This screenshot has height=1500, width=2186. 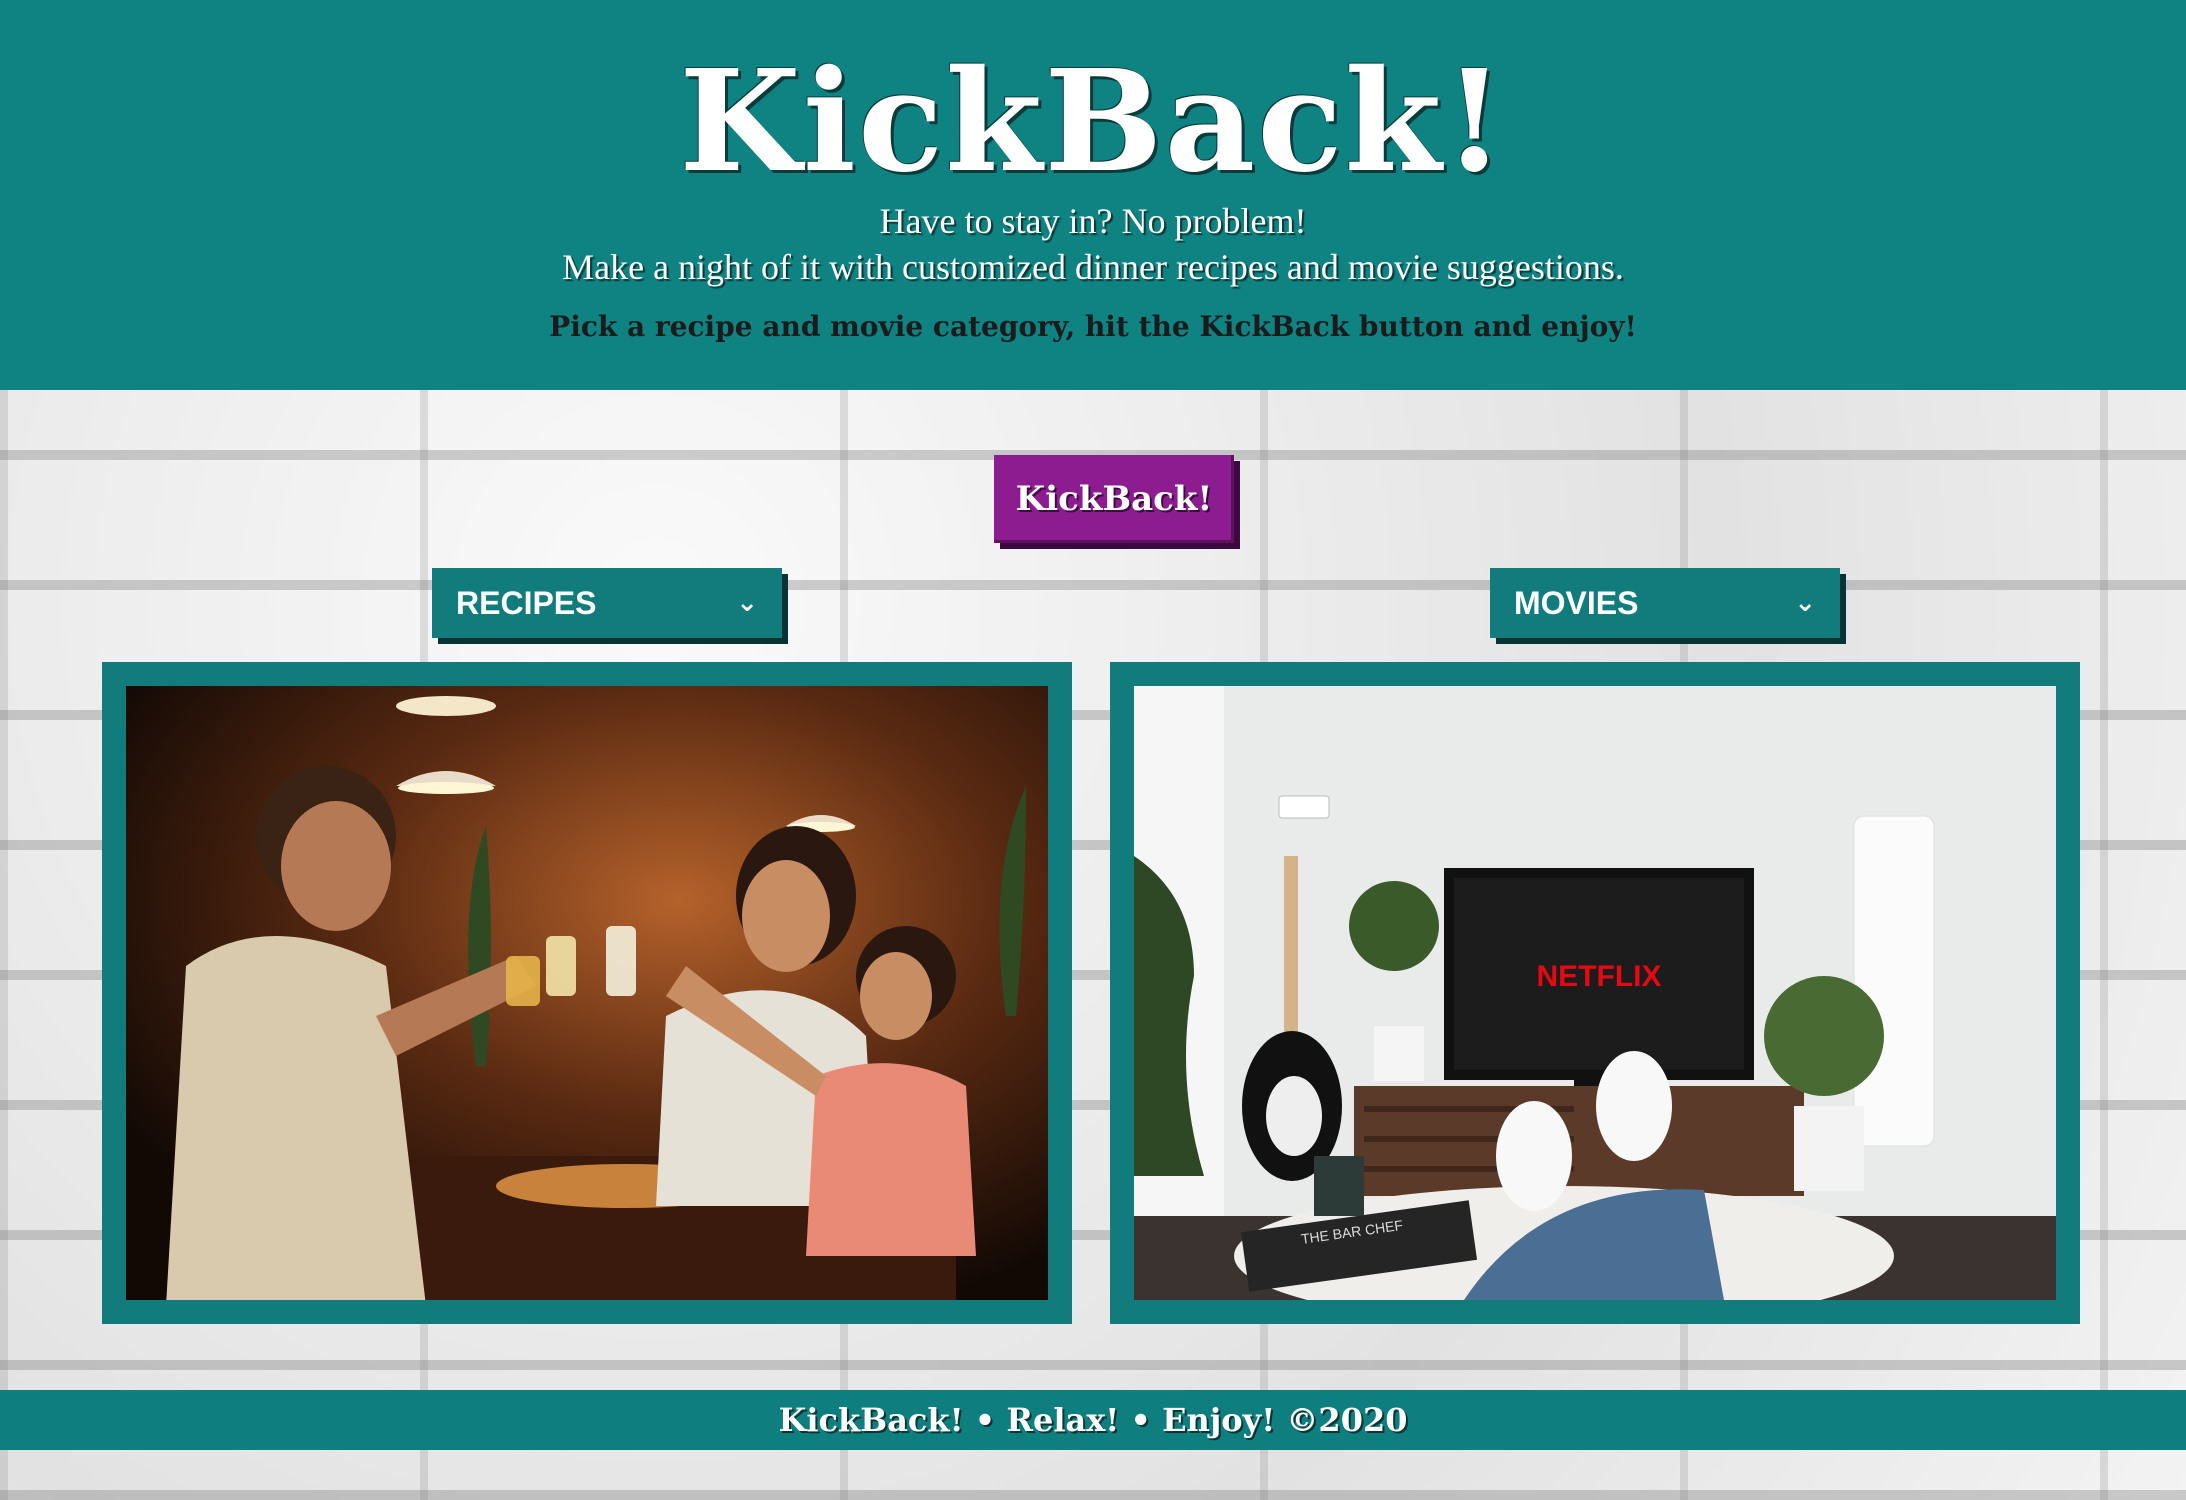 I want to click on movies-select-value: MOVIES, so click(x=1576, y=603).